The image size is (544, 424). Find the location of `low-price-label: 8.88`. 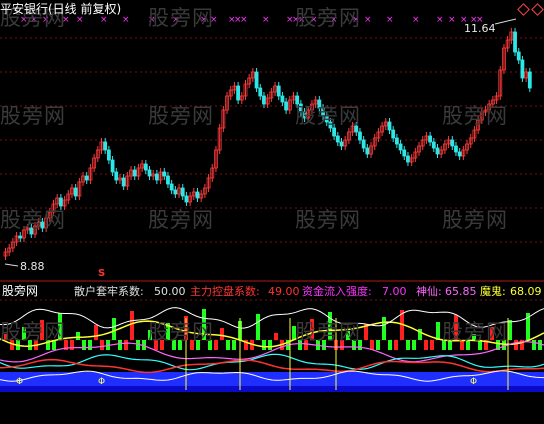

low-price-label: 8.88 is located at coordinates (32, 266).